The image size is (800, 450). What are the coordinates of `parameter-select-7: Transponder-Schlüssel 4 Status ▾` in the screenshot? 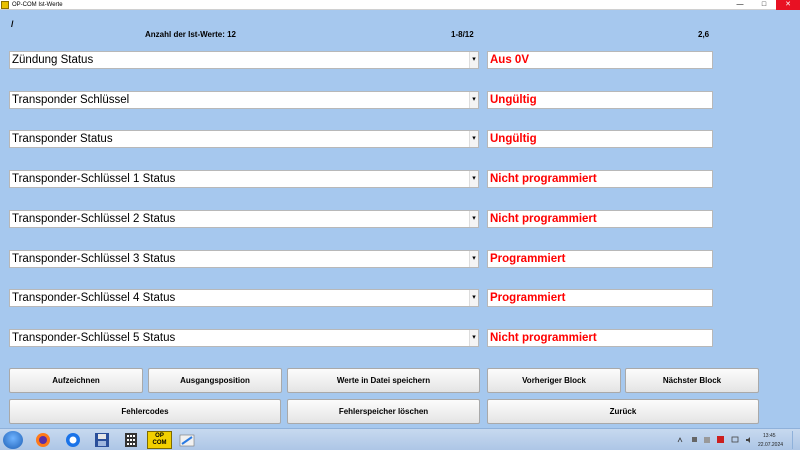 It's located at (244, 298).